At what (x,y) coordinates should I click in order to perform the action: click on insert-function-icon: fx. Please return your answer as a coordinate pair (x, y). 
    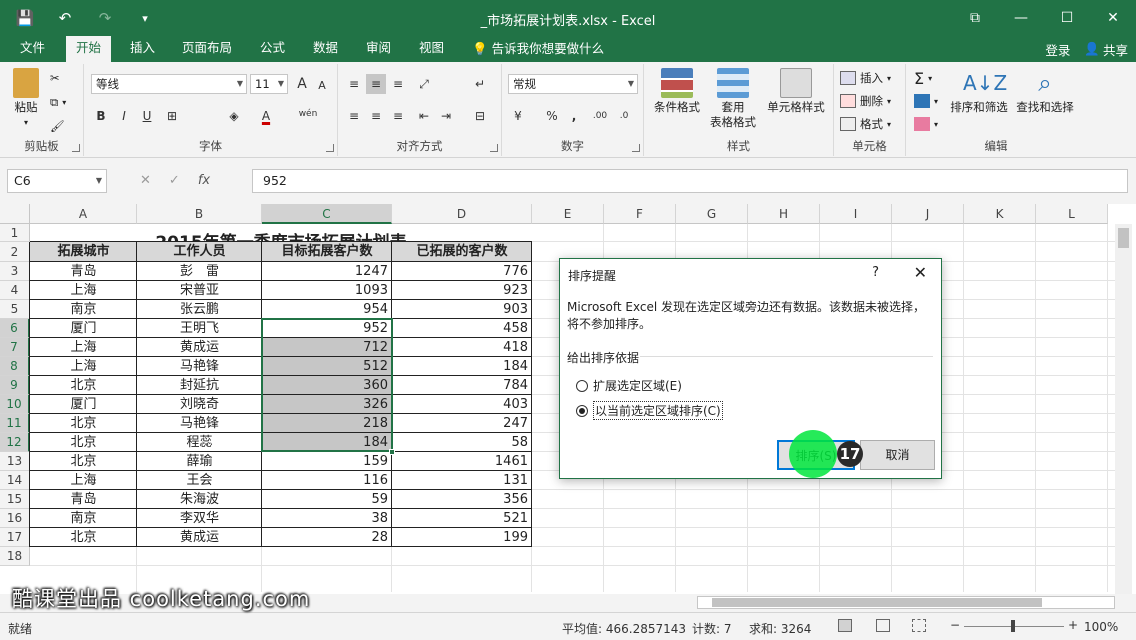
    Looking at the image, I should click on (204, 181).